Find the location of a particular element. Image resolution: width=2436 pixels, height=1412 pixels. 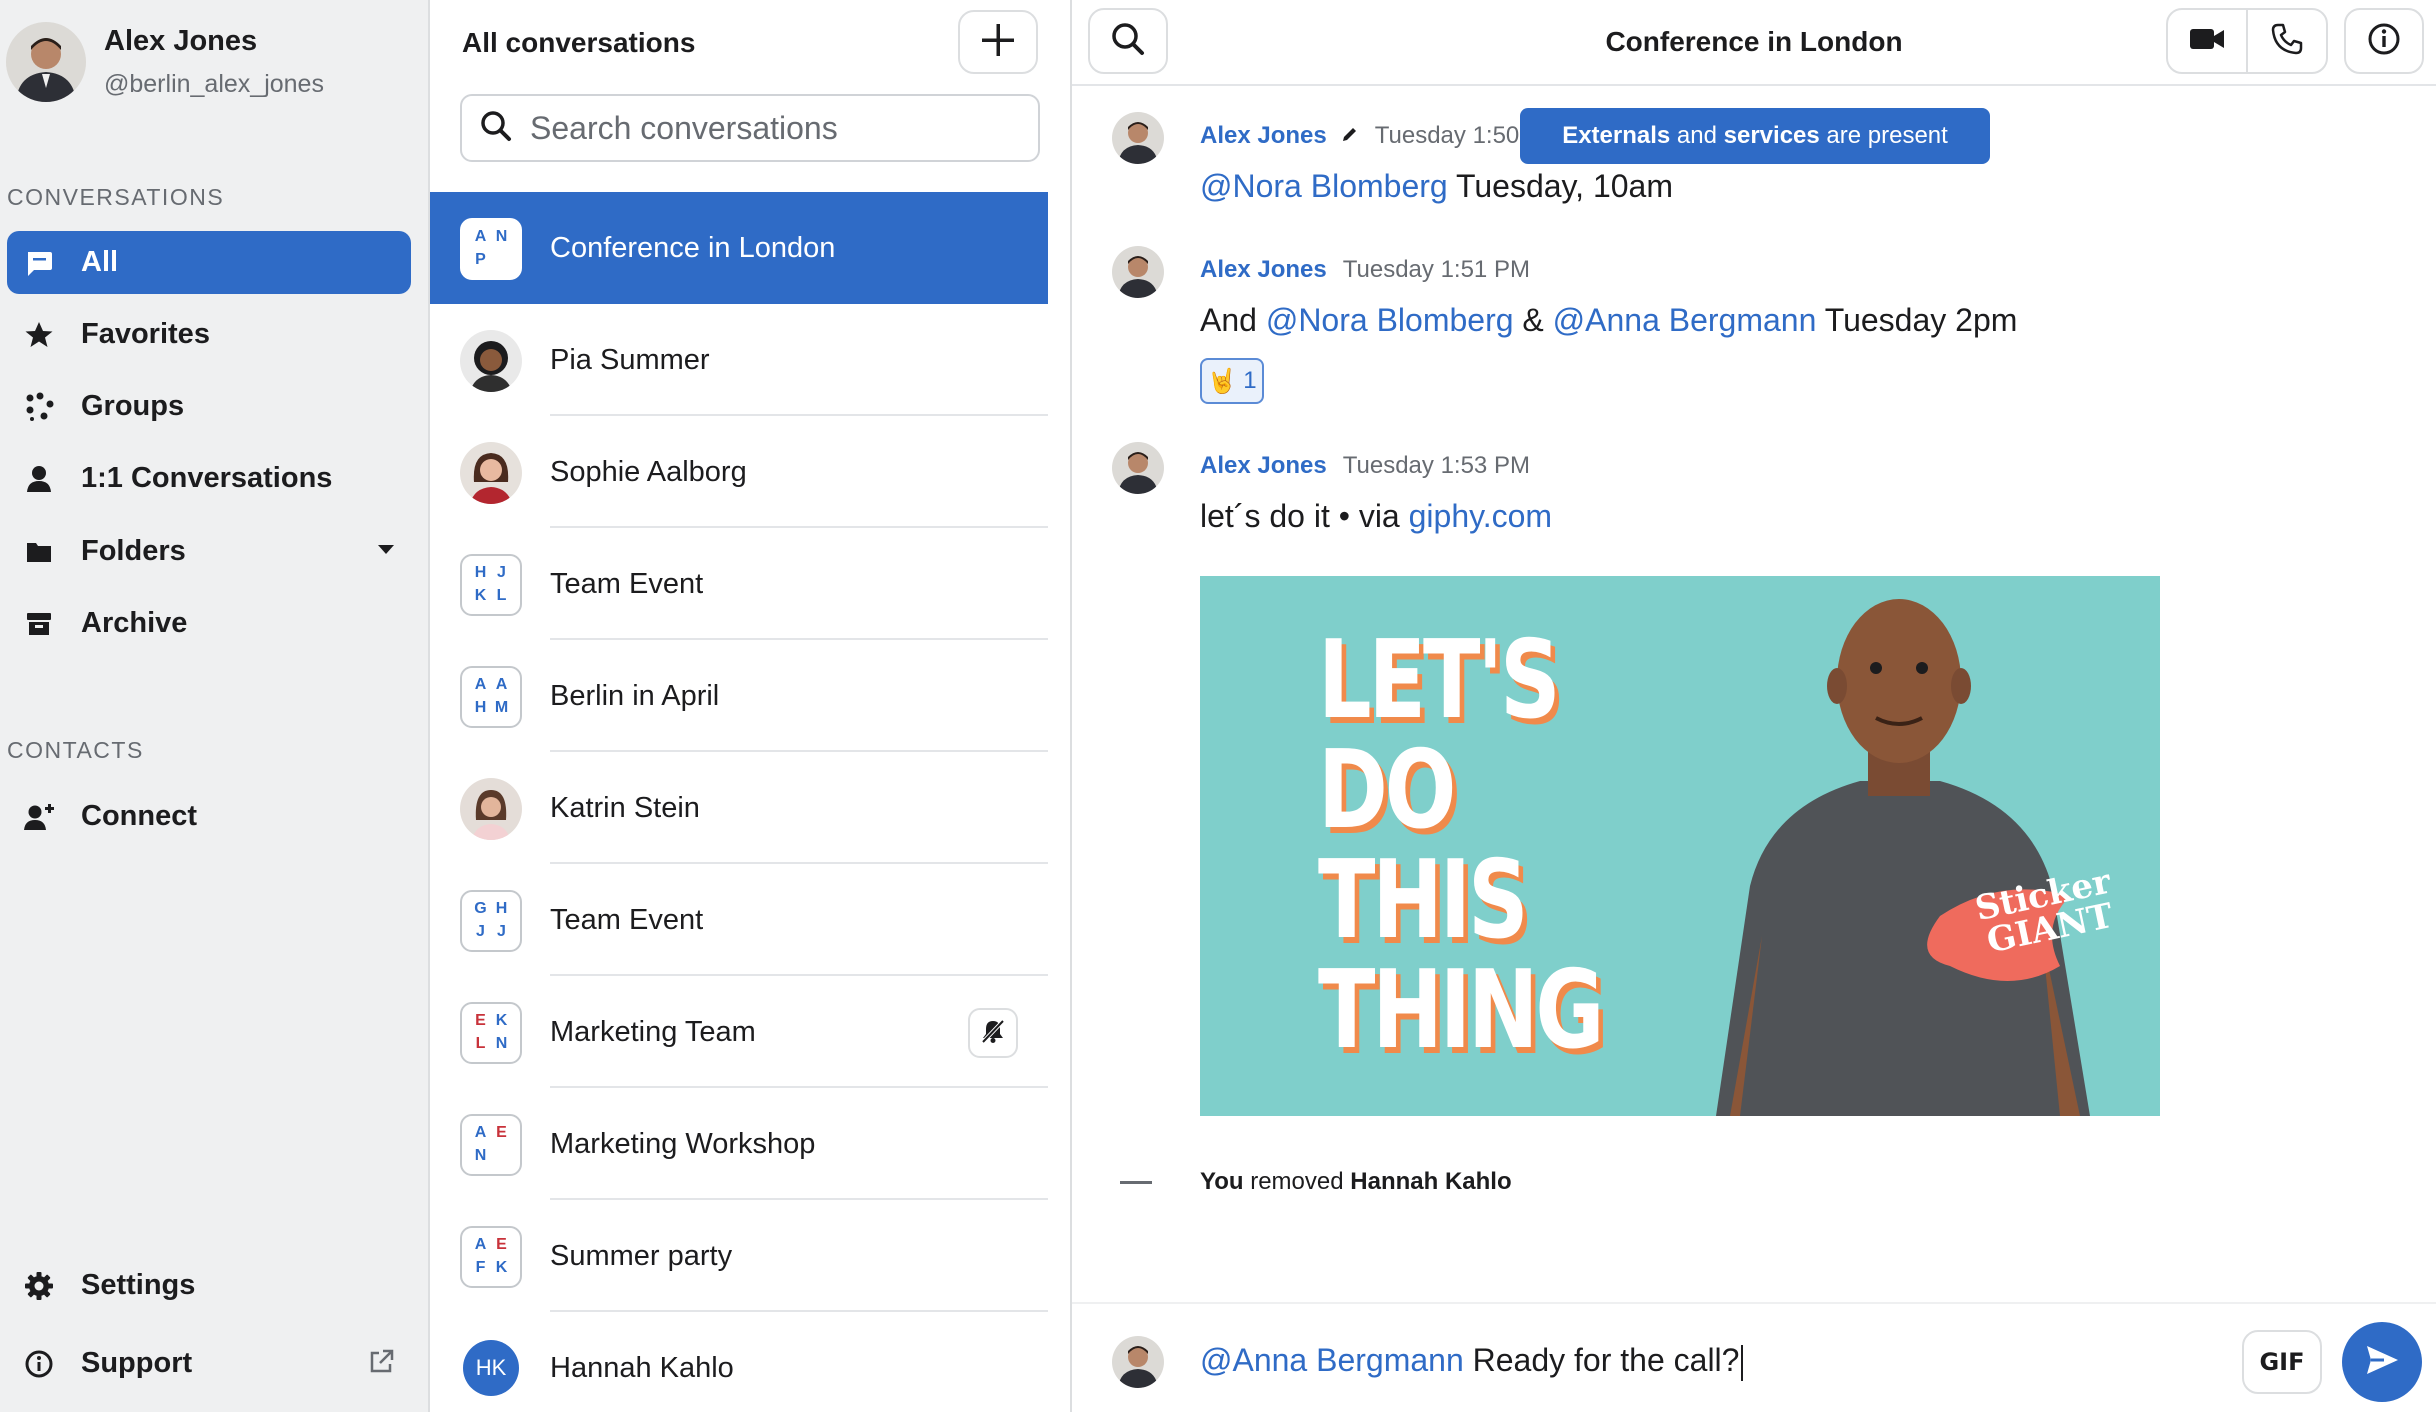

sidebar-item-label: 1:1 Conversations is located at coordinates (207, 478).